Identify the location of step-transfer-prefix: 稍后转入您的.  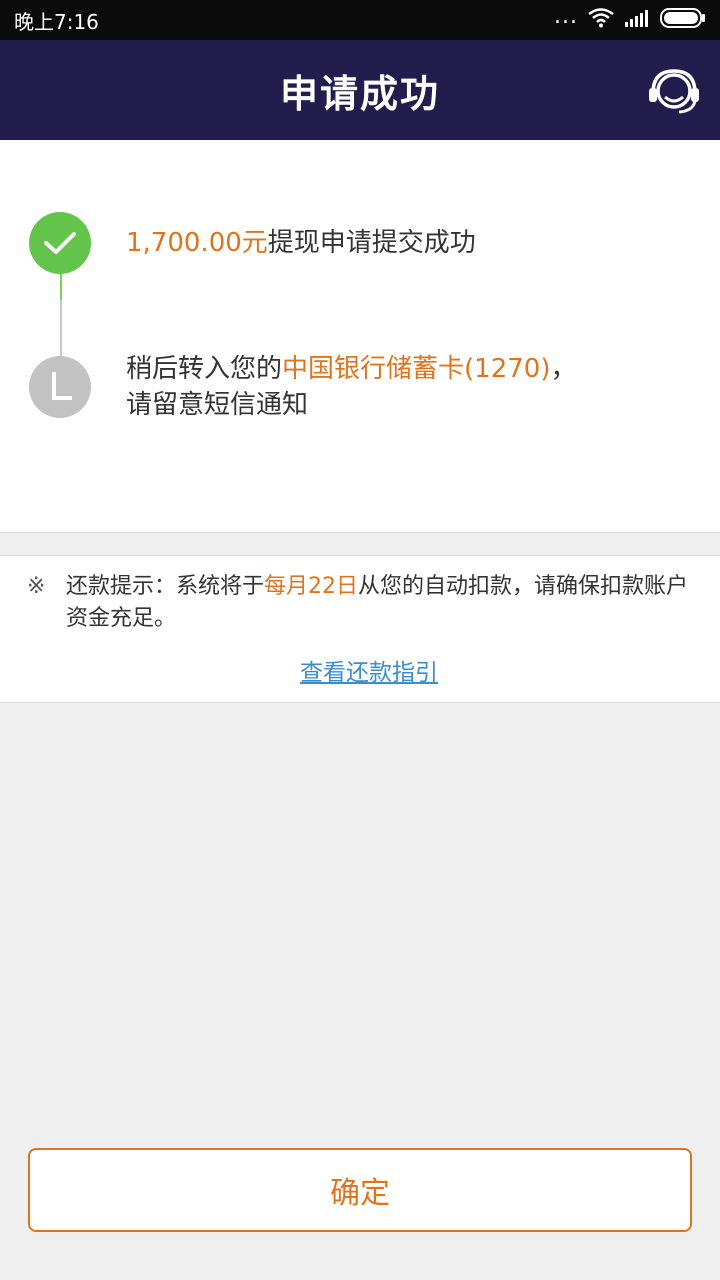
(204, 369).